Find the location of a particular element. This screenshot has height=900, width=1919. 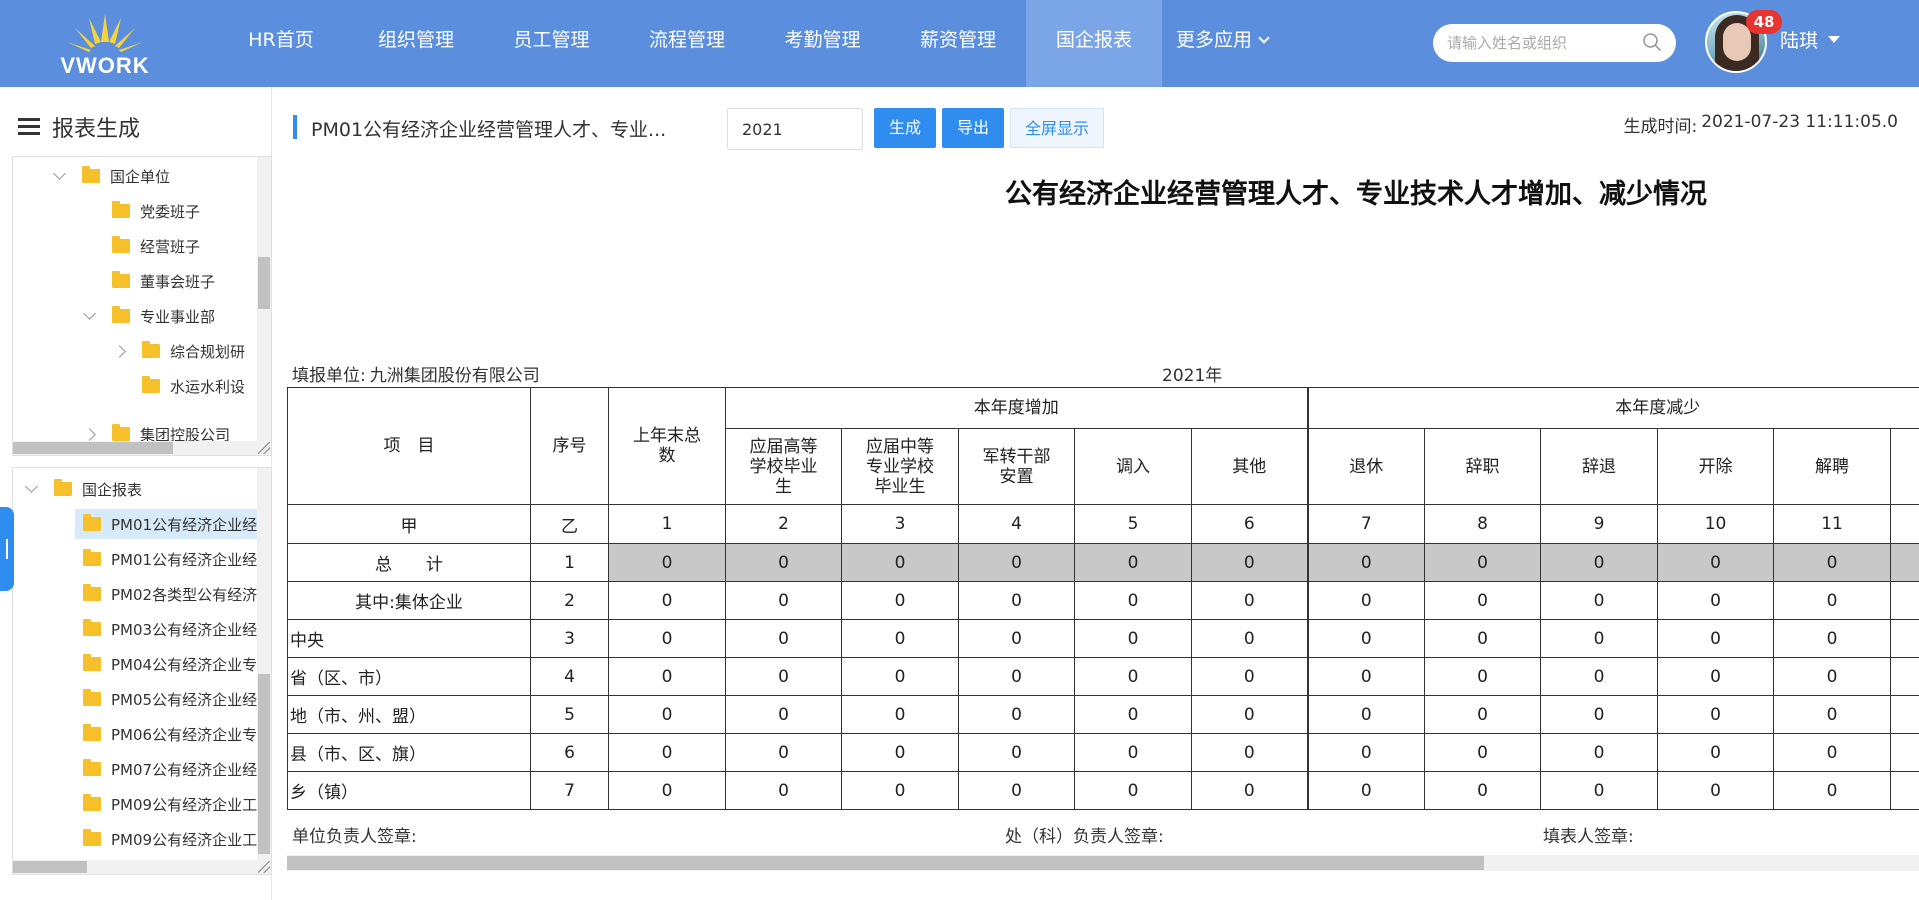

nav-more-label: 更多应用 is located at coordinates (1214, 40).